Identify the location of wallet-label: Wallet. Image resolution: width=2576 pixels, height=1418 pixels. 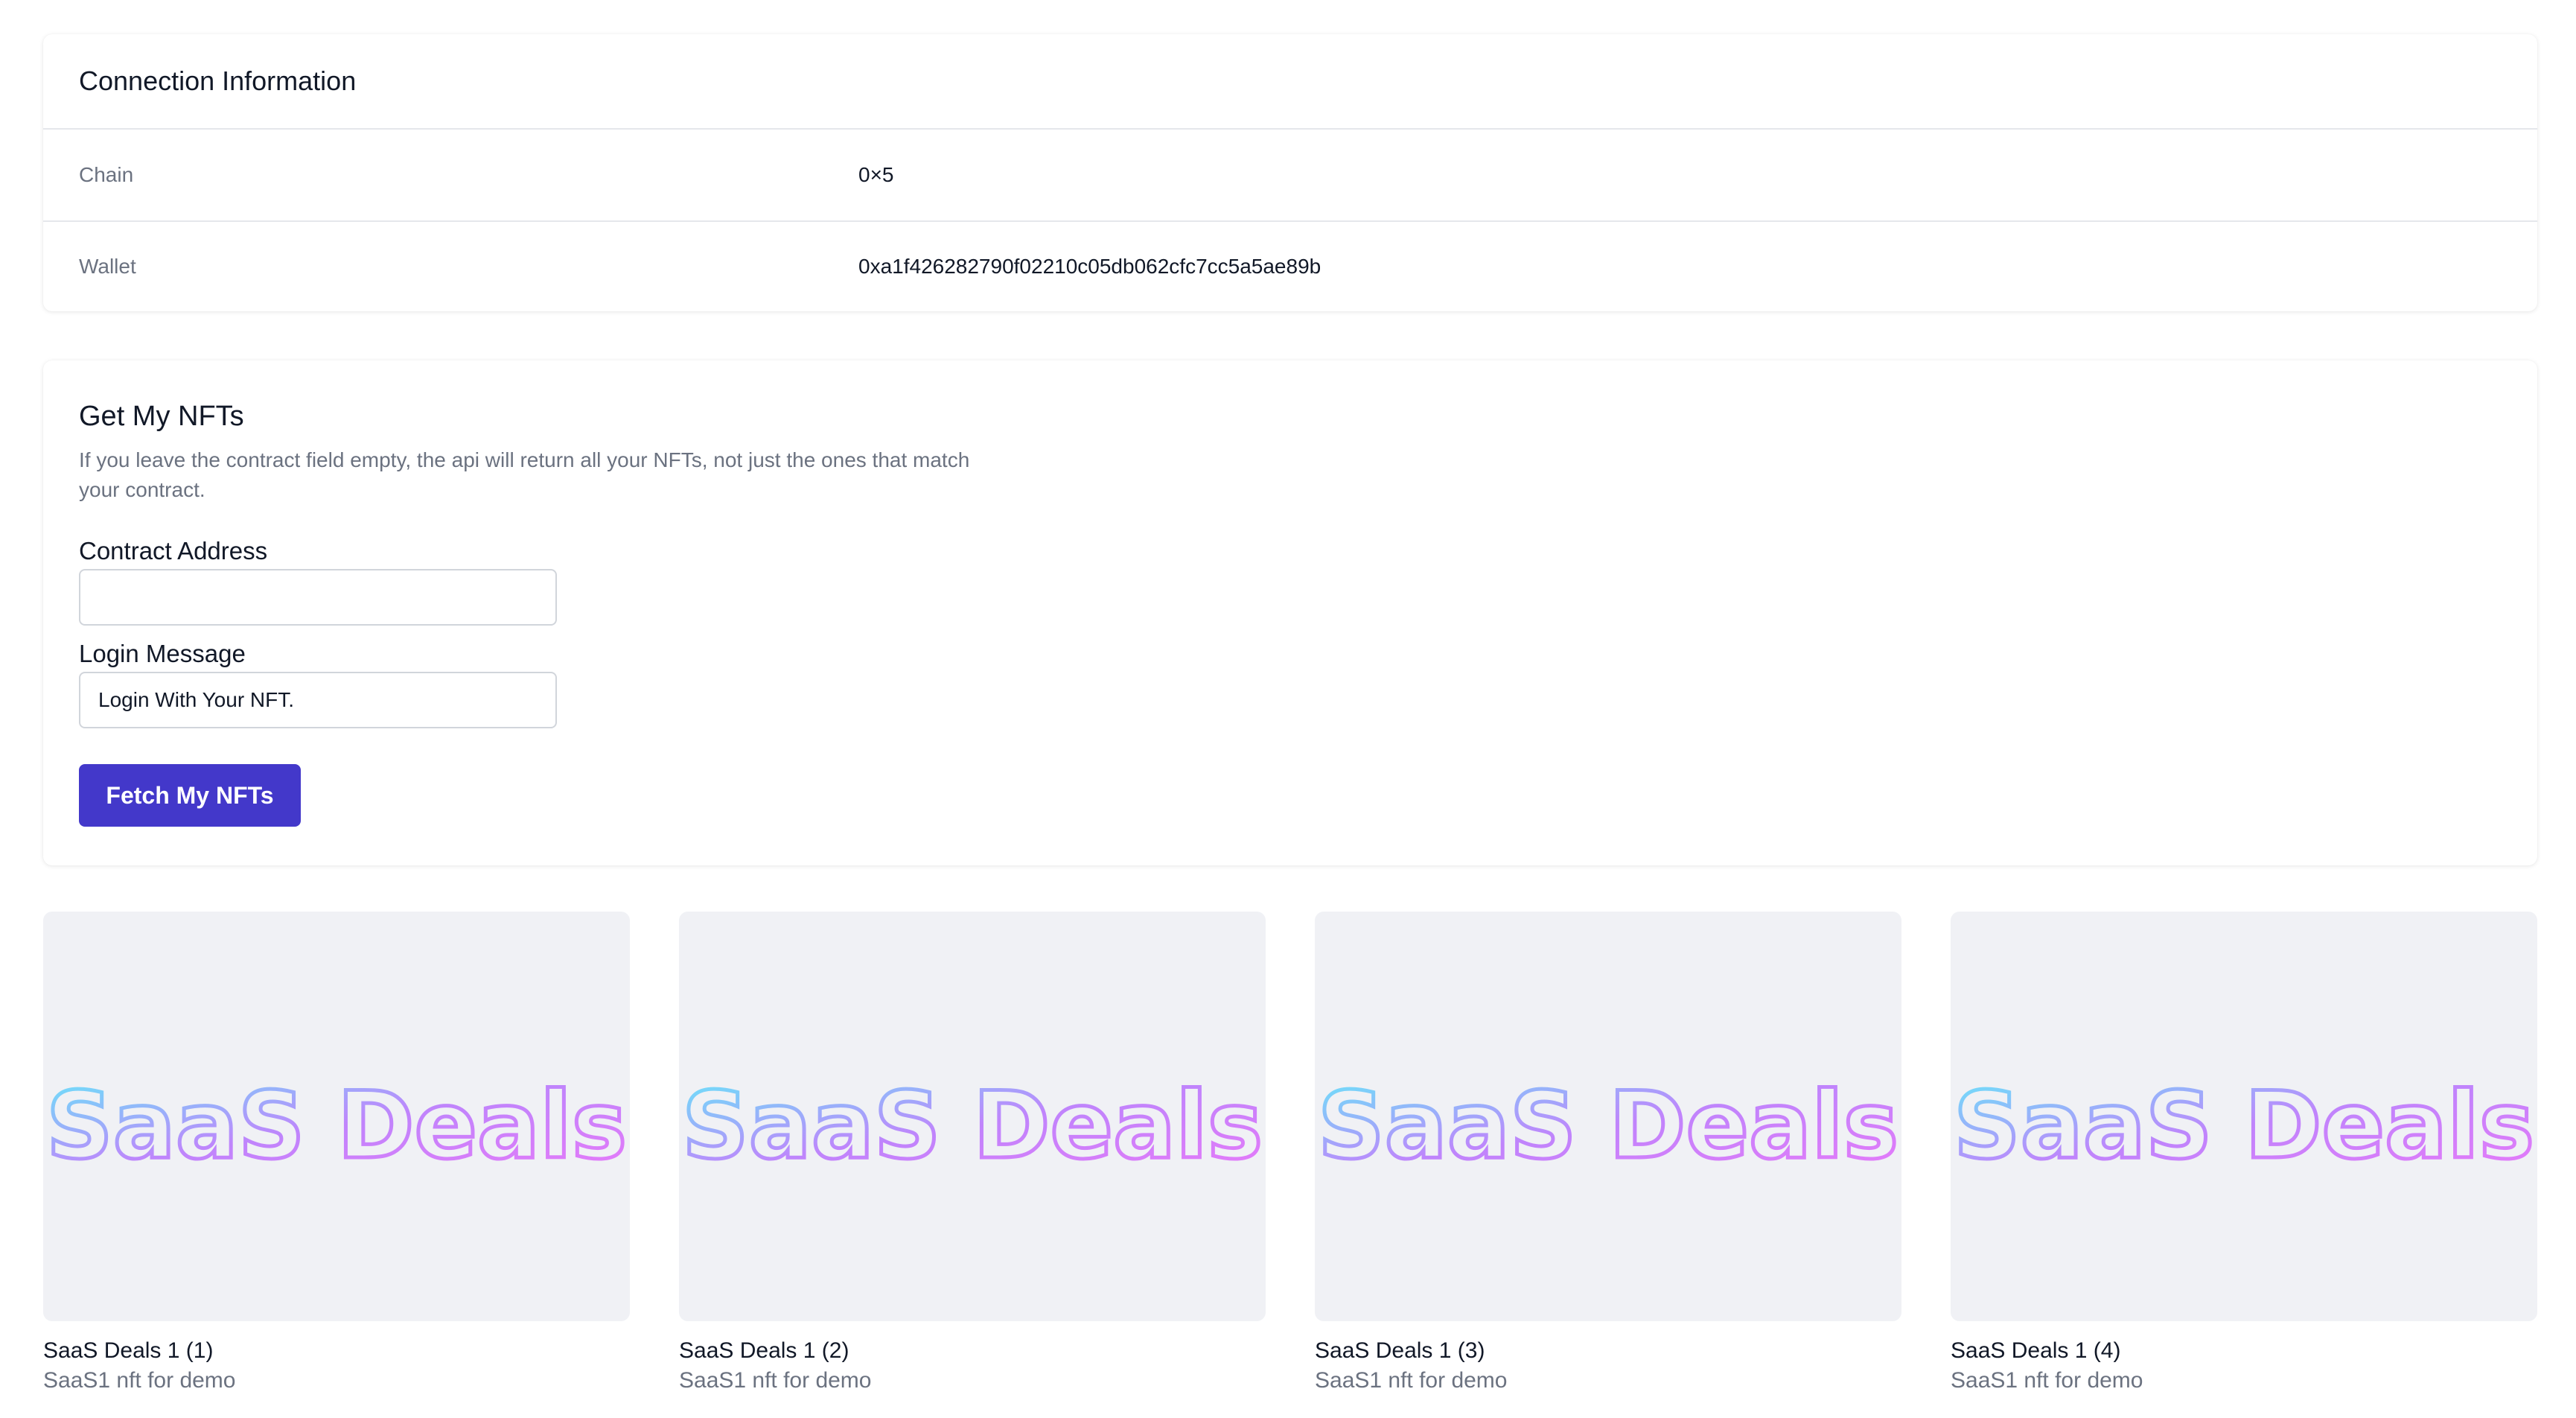
(107, 266).